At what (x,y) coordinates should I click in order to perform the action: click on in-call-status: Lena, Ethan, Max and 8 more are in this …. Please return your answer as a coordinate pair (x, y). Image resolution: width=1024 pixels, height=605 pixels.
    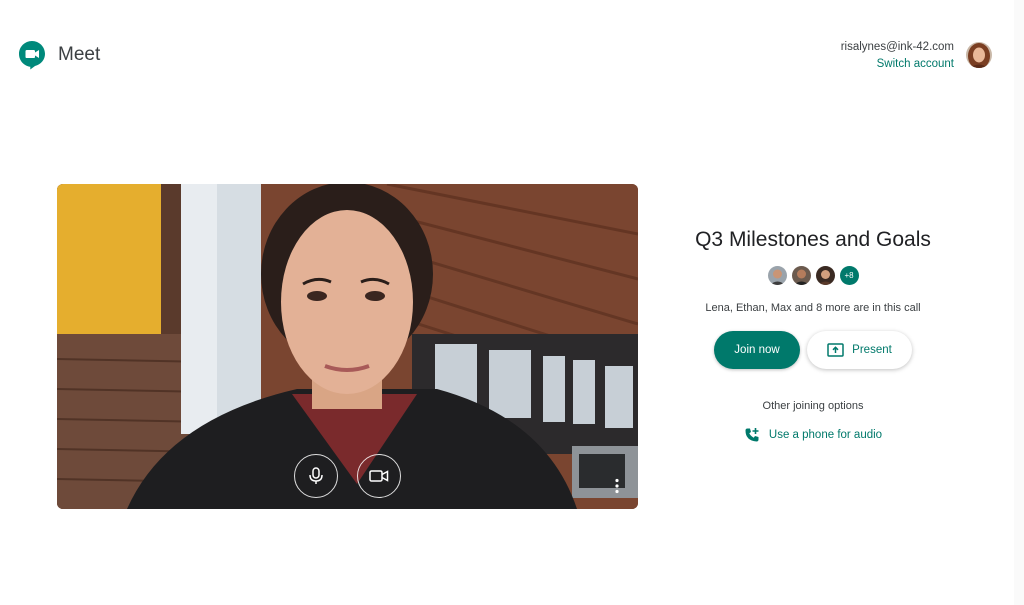
    Looking at the image, I should click on (813, 308).